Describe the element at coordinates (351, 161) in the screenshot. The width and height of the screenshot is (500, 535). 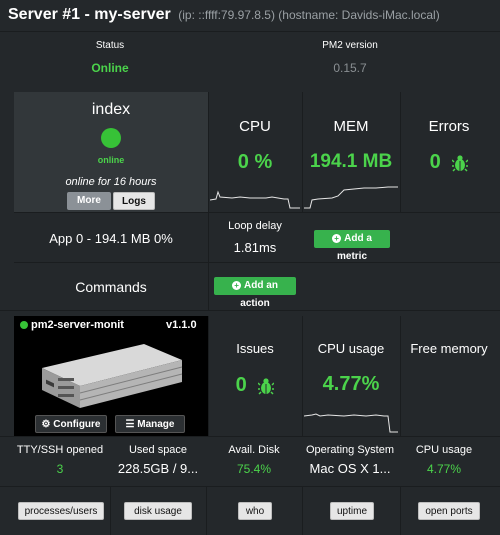
I see `mem-value: 194.1 MB` at that location.